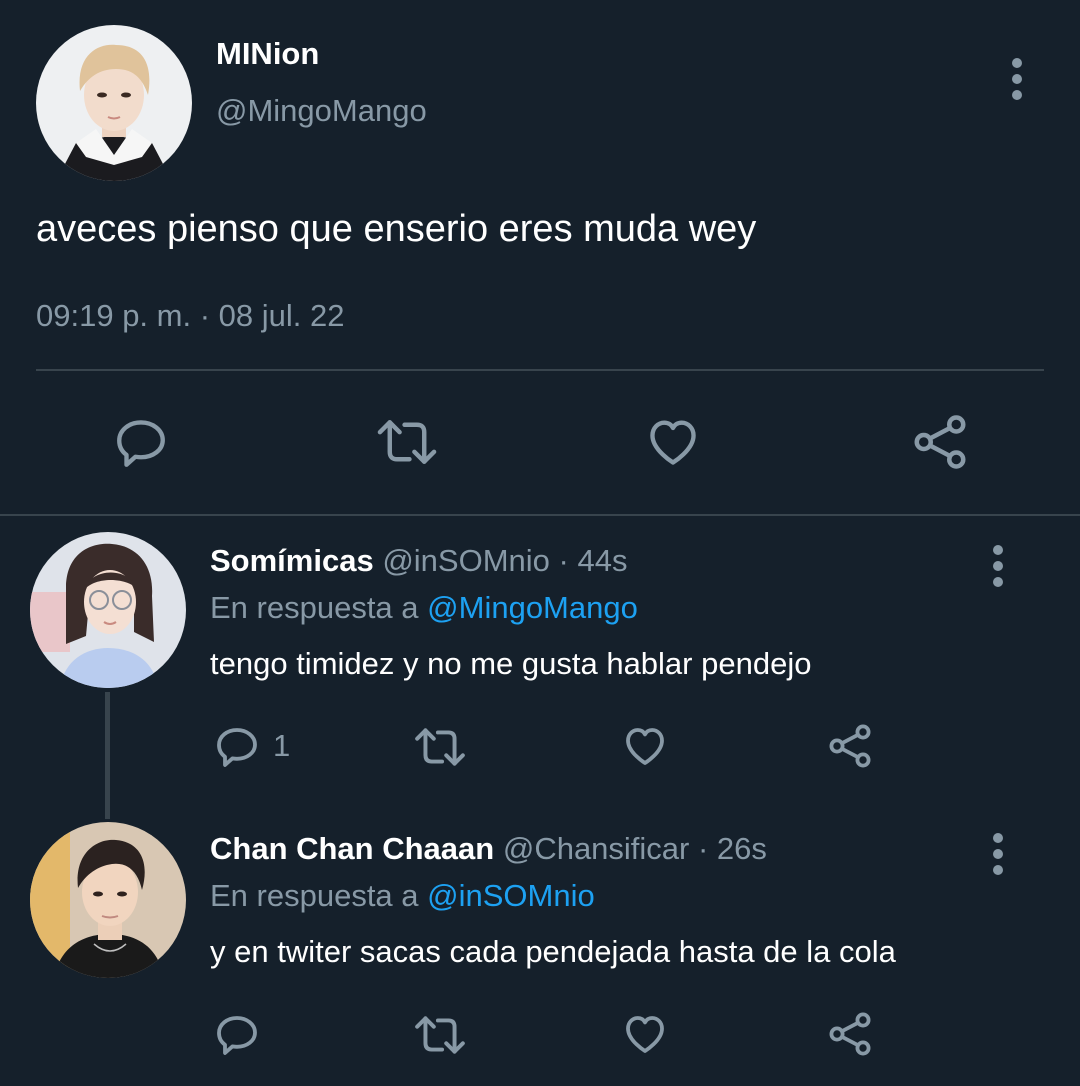  I want to click on reply-age: · 44s, so click(593, 560).